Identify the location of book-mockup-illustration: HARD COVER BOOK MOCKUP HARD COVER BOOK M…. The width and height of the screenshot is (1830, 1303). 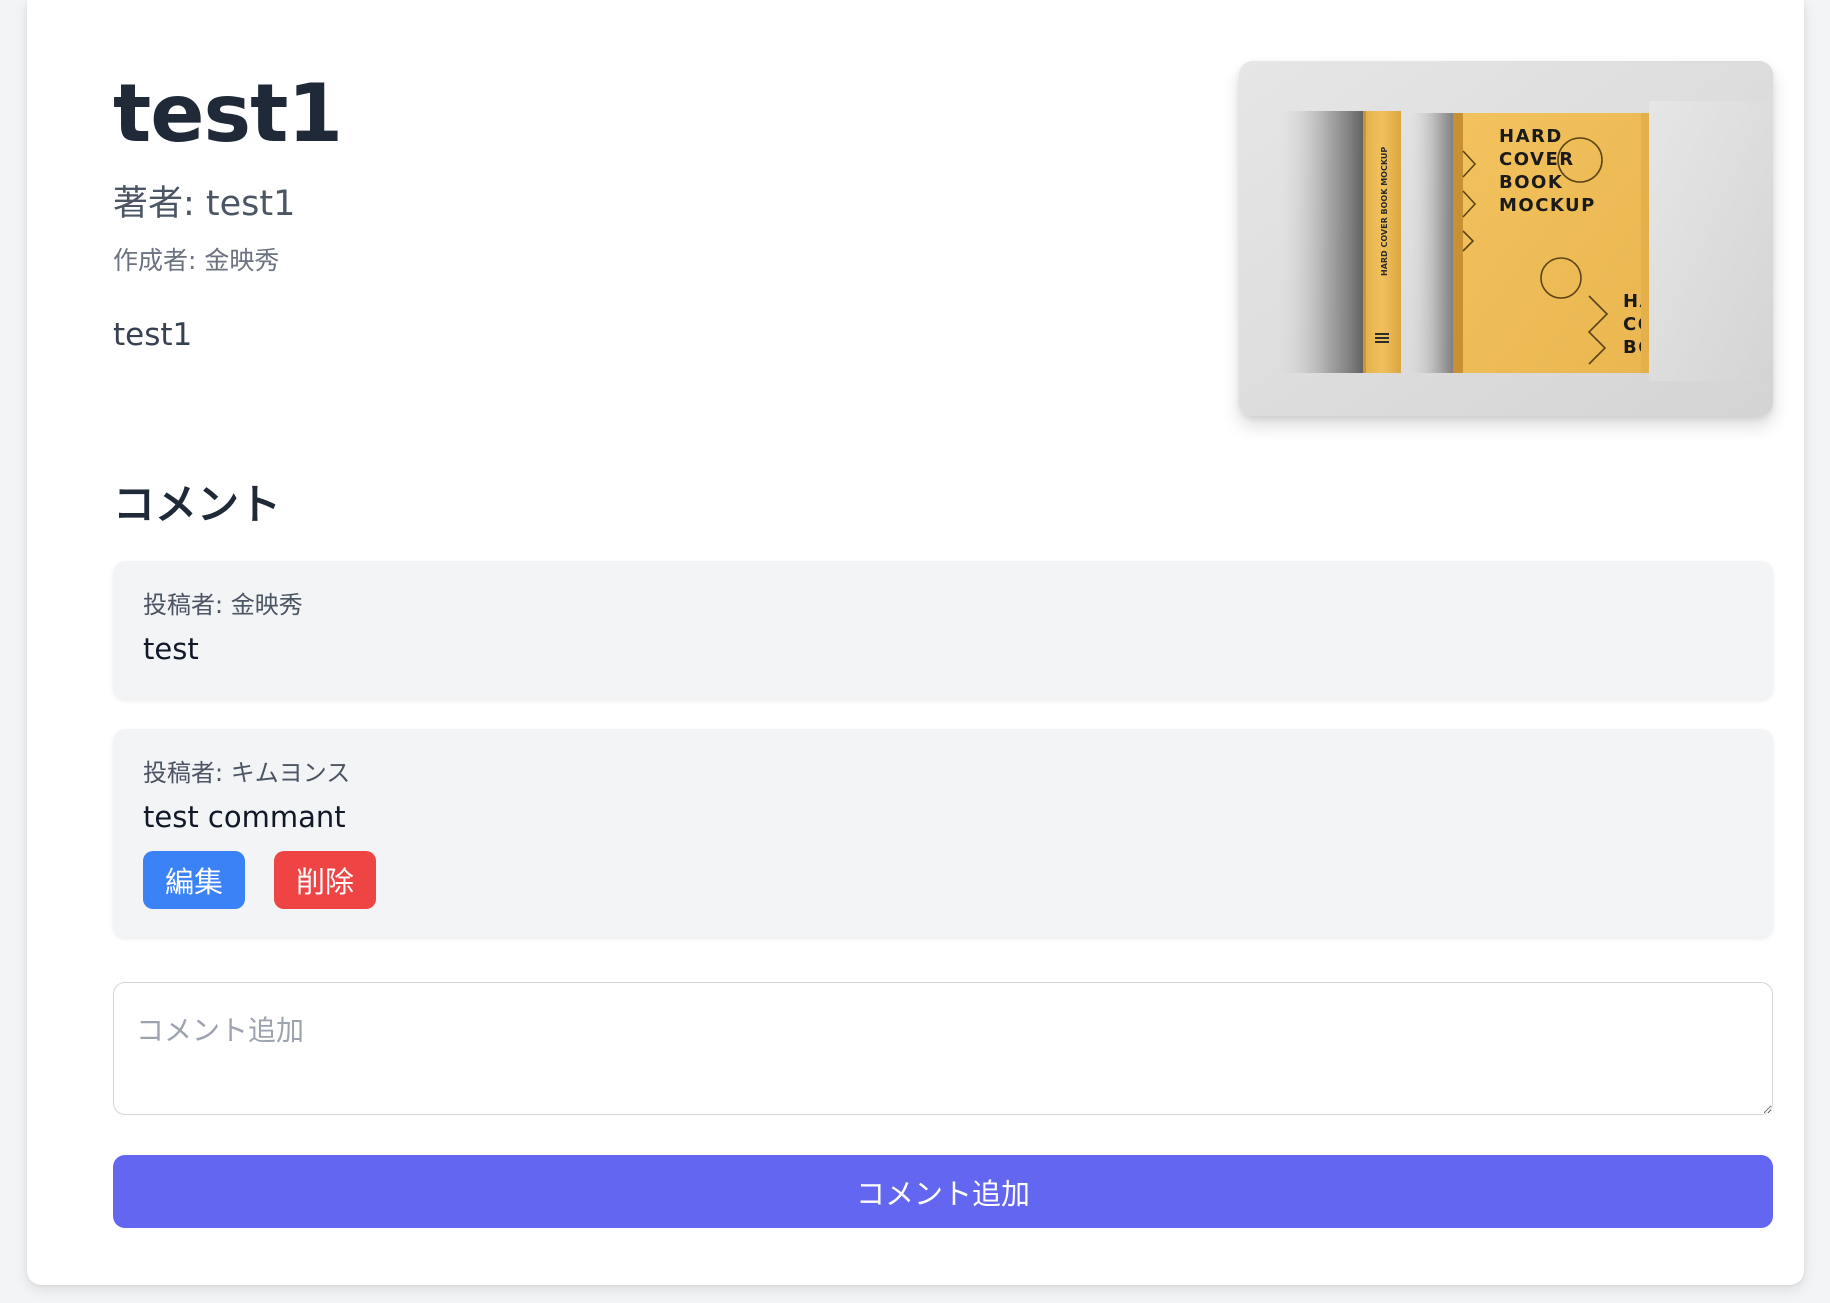
(1506, 238).